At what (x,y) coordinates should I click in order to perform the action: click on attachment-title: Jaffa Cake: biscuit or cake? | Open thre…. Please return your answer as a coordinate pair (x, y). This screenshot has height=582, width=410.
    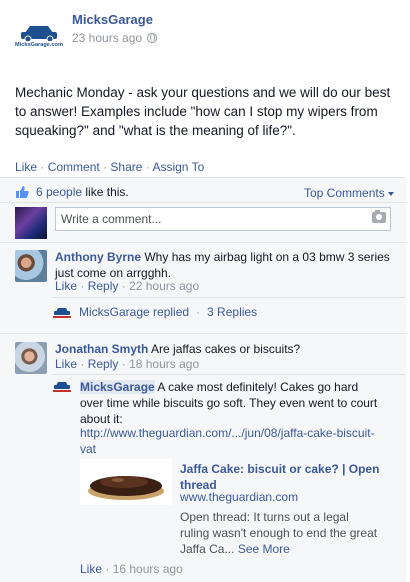
    Looking at the image, I should click on (280, 477).